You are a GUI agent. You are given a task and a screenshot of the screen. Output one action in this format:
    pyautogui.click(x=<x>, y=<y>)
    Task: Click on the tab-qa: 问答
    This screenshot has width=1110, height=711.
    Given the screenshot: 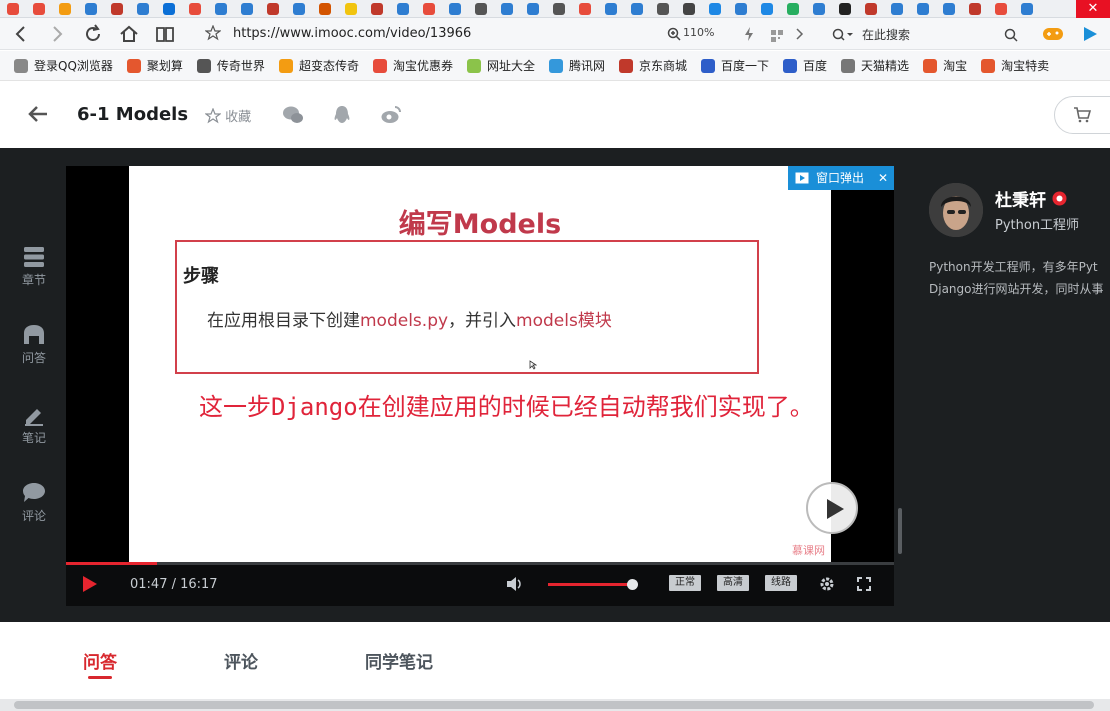 What is the action you would take?
    pyautogui.click(x=100, y=660)
    